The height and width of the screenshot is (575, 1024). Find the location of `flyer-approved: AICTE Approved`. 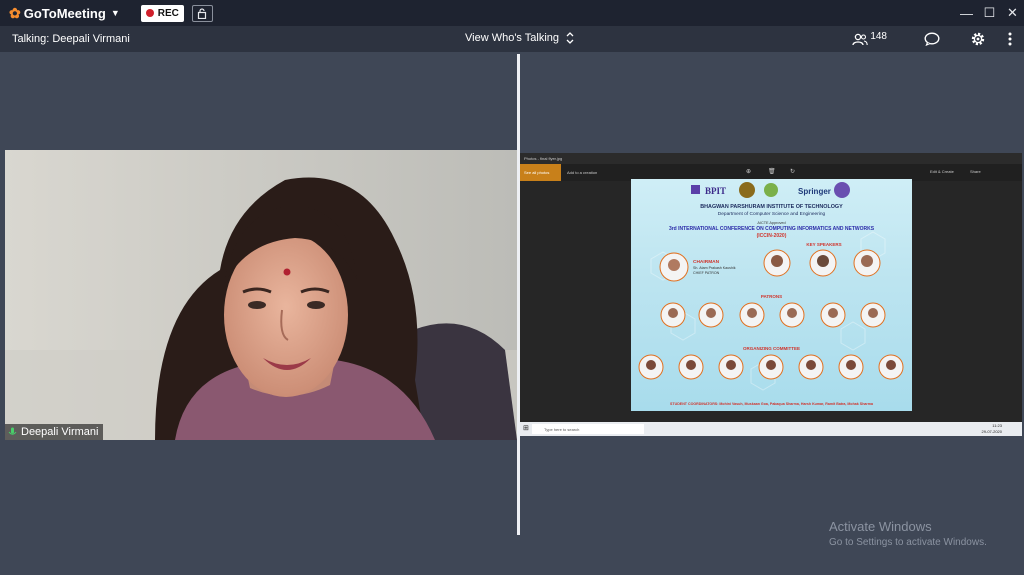

flyer-approved: AICTE Approved is located at coordinates (771, 223).